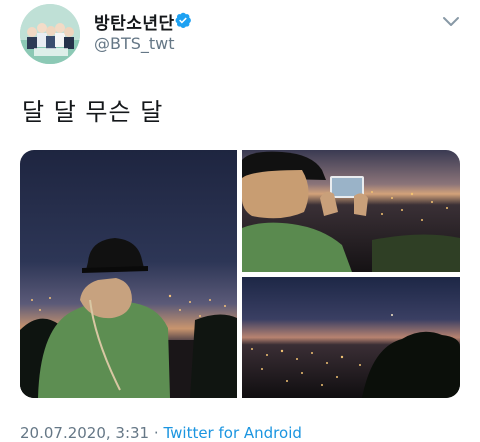 Image resolution: width=480 pixels, height=442 pixels. I want to click on timestamp: 20.07.2020, 3:31, so click(84, 433).